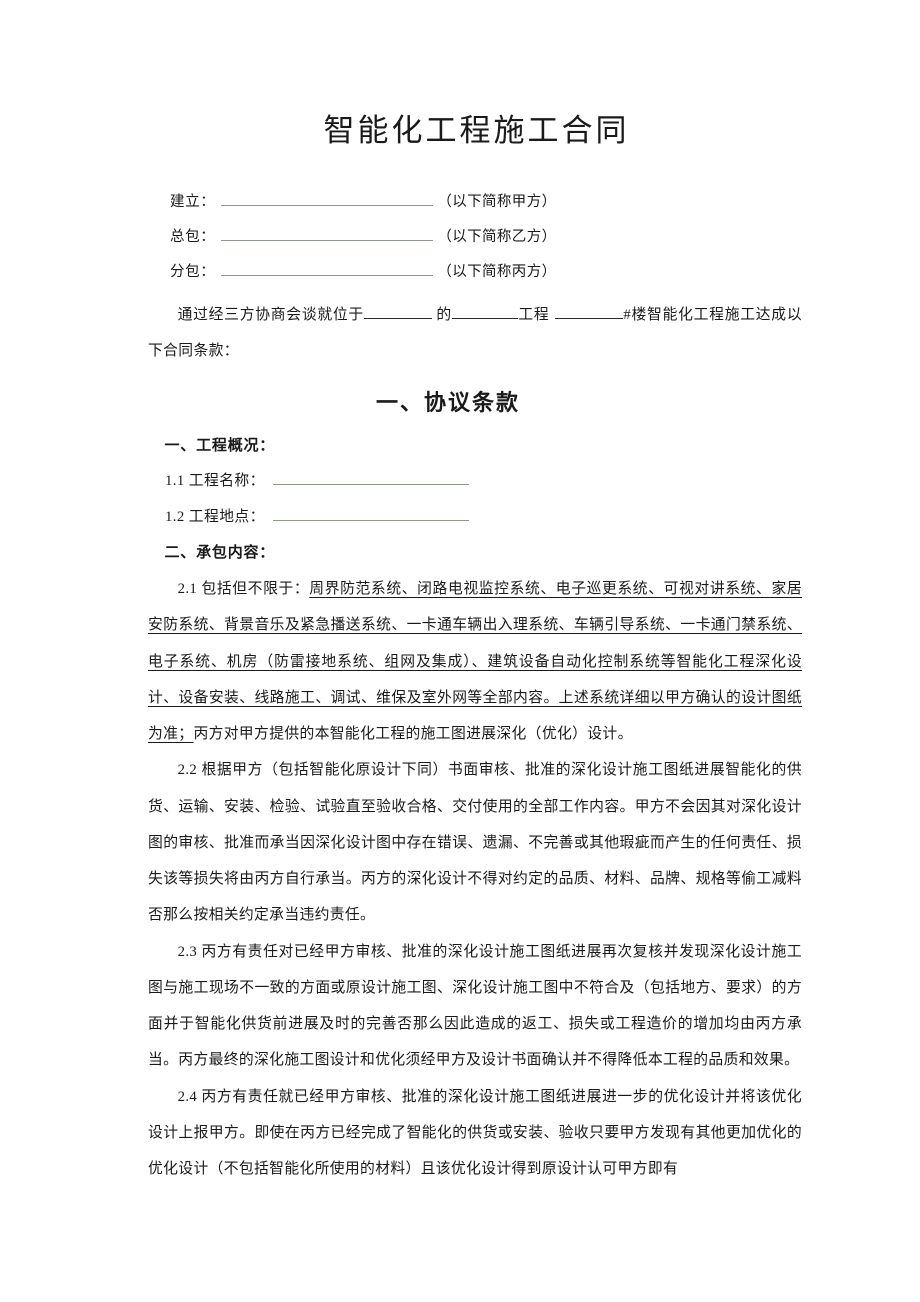  What do you see at coordinates (476, 130) in the screenshot?
I see `document-title: 智能化工程施工合同` at bounding box center [476, 130].